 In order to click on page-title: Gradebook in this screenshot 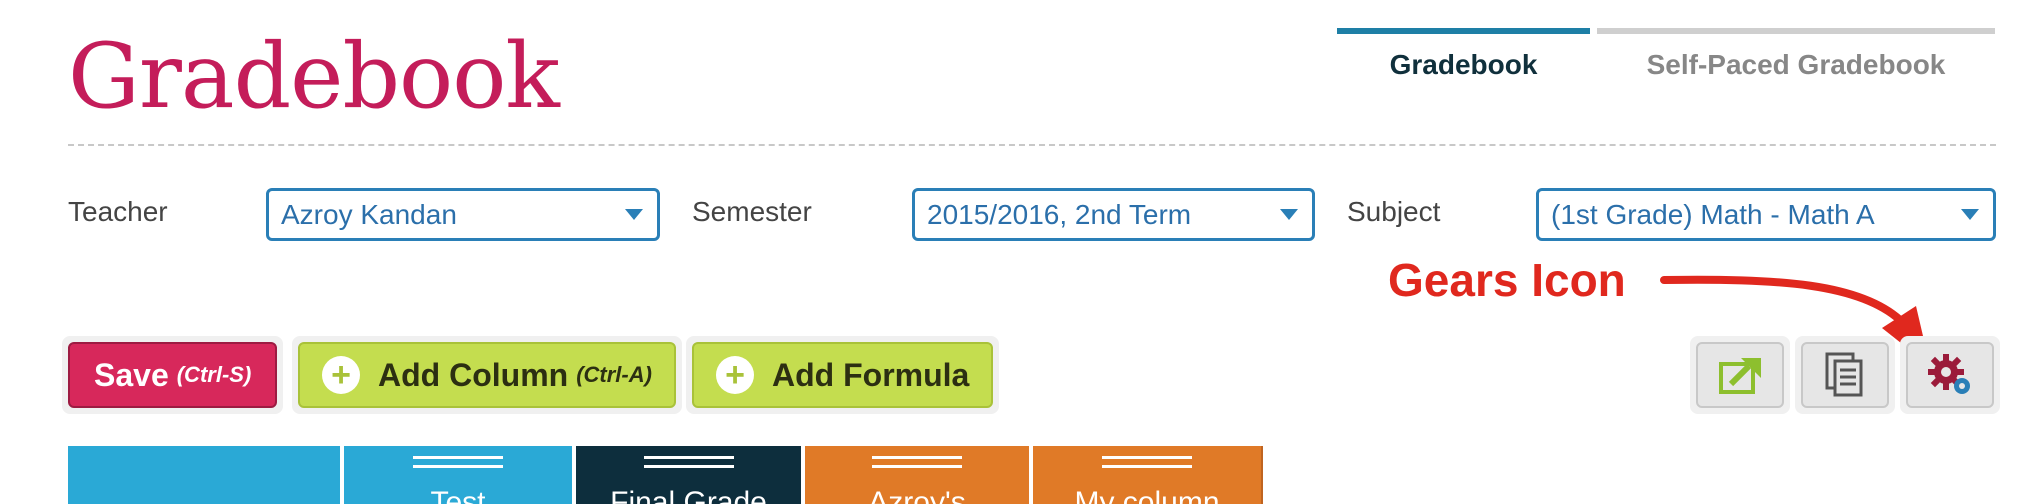, I will do `click(314, 76)`.